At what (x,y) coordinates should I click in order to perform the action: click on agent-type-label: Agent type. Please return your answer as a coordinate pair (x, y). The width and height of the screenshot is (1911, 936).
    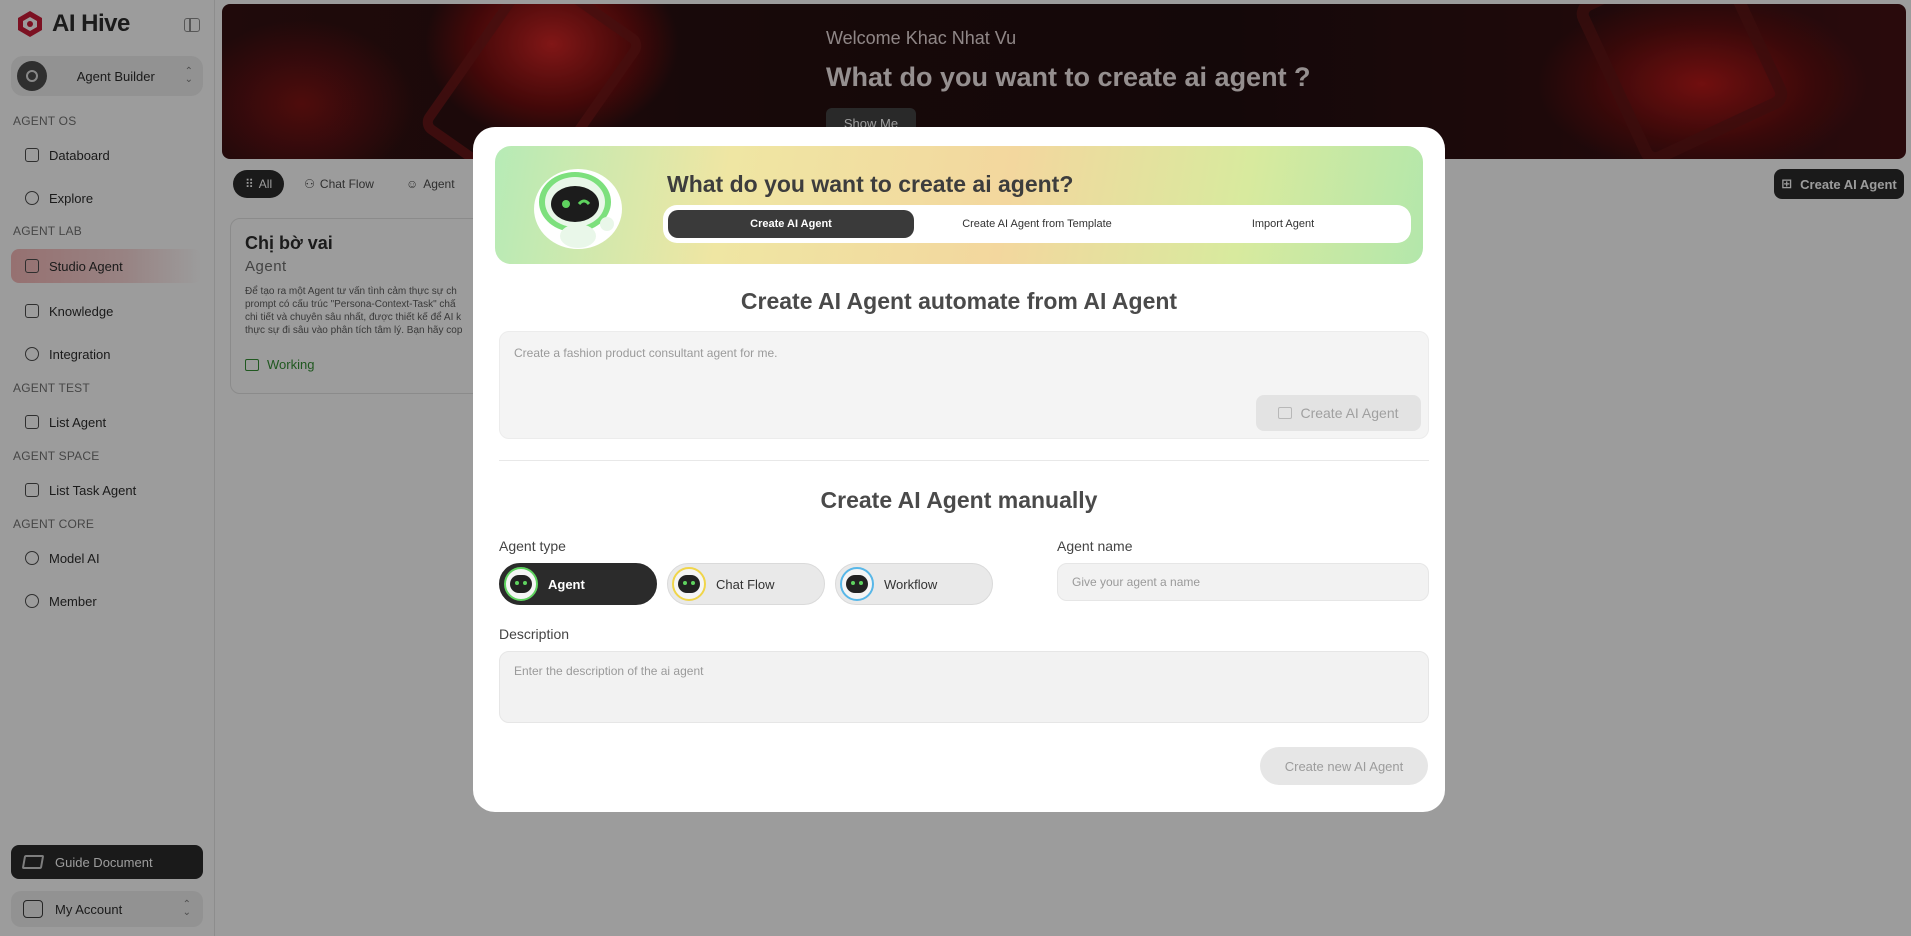
    Looking at the image, I should click on (532, 546).